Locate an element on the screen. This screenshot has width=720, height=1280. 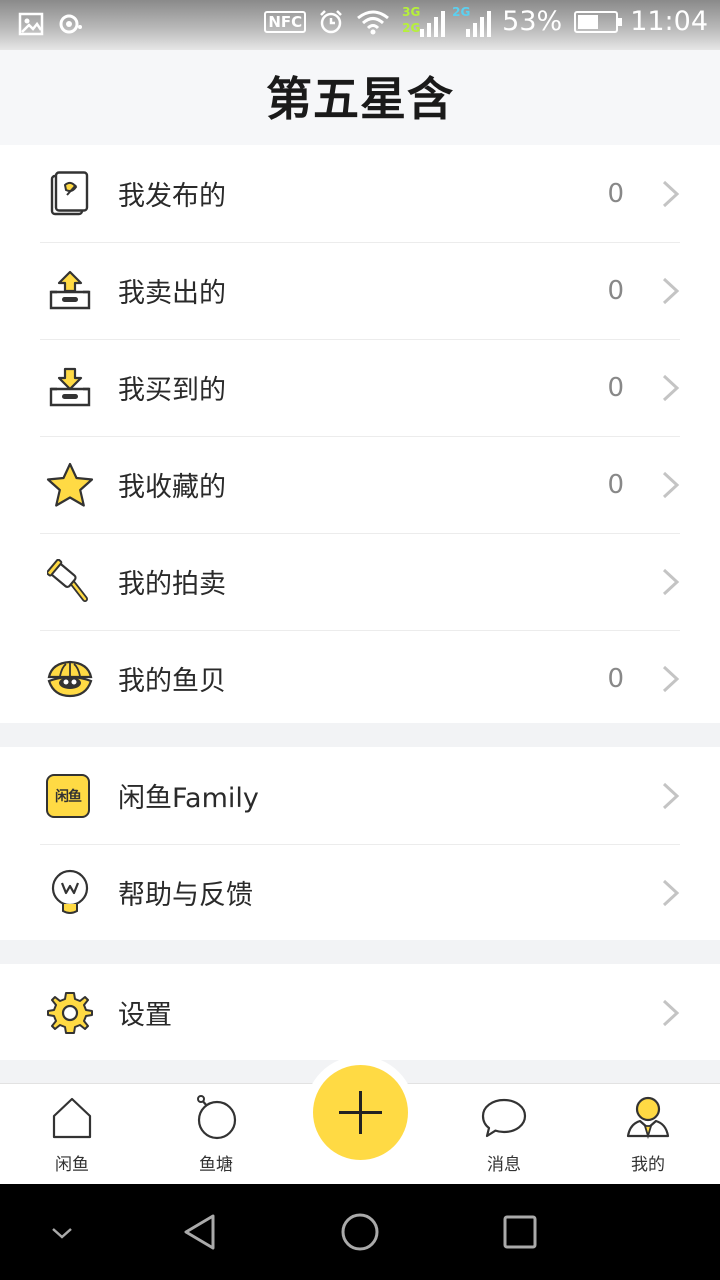
sold-upload-tray-icon is located at coordinates (70, 291).